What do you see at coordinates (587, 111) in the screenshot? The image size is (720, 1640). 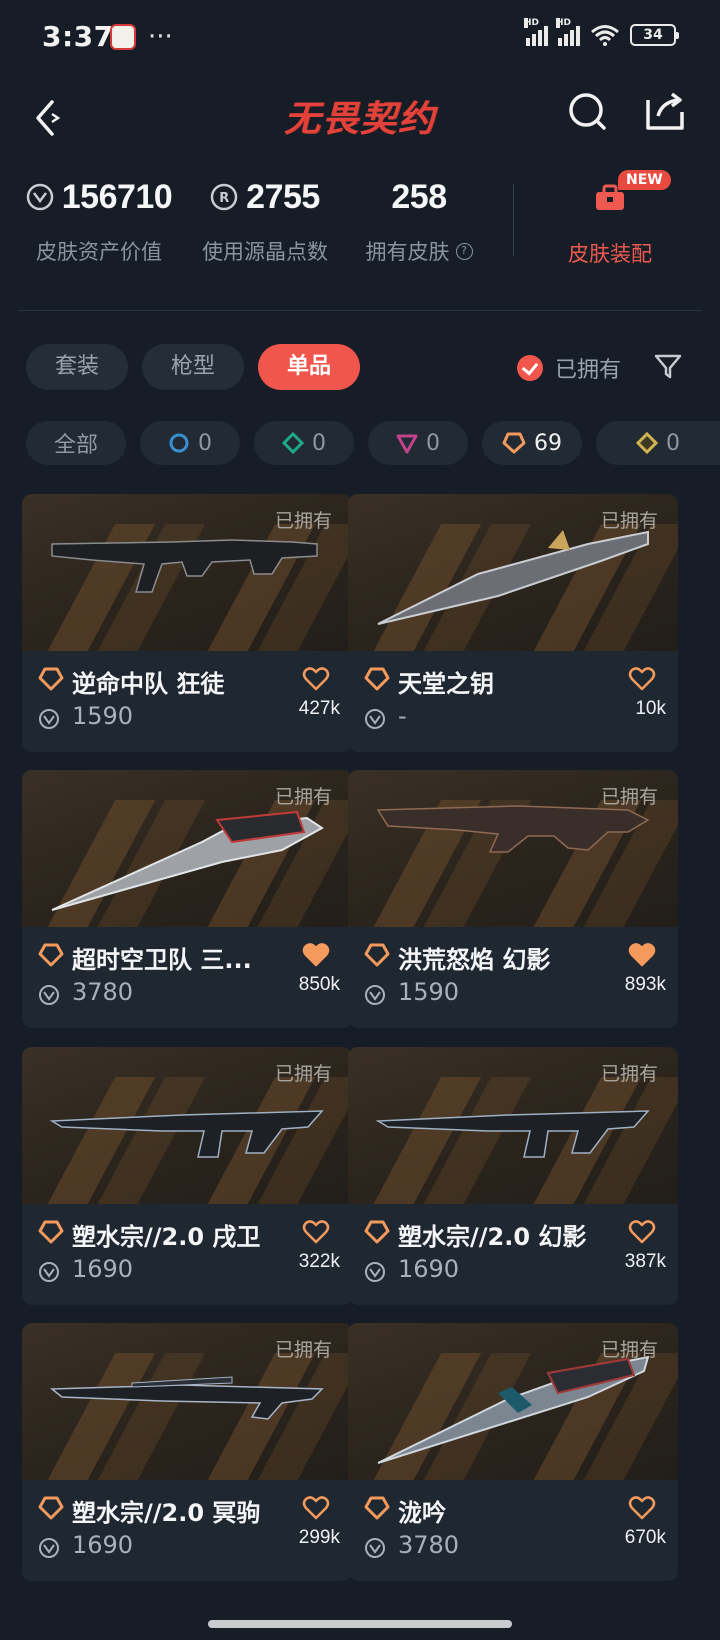 I see `search-icon` at bounding box center [587, 111].